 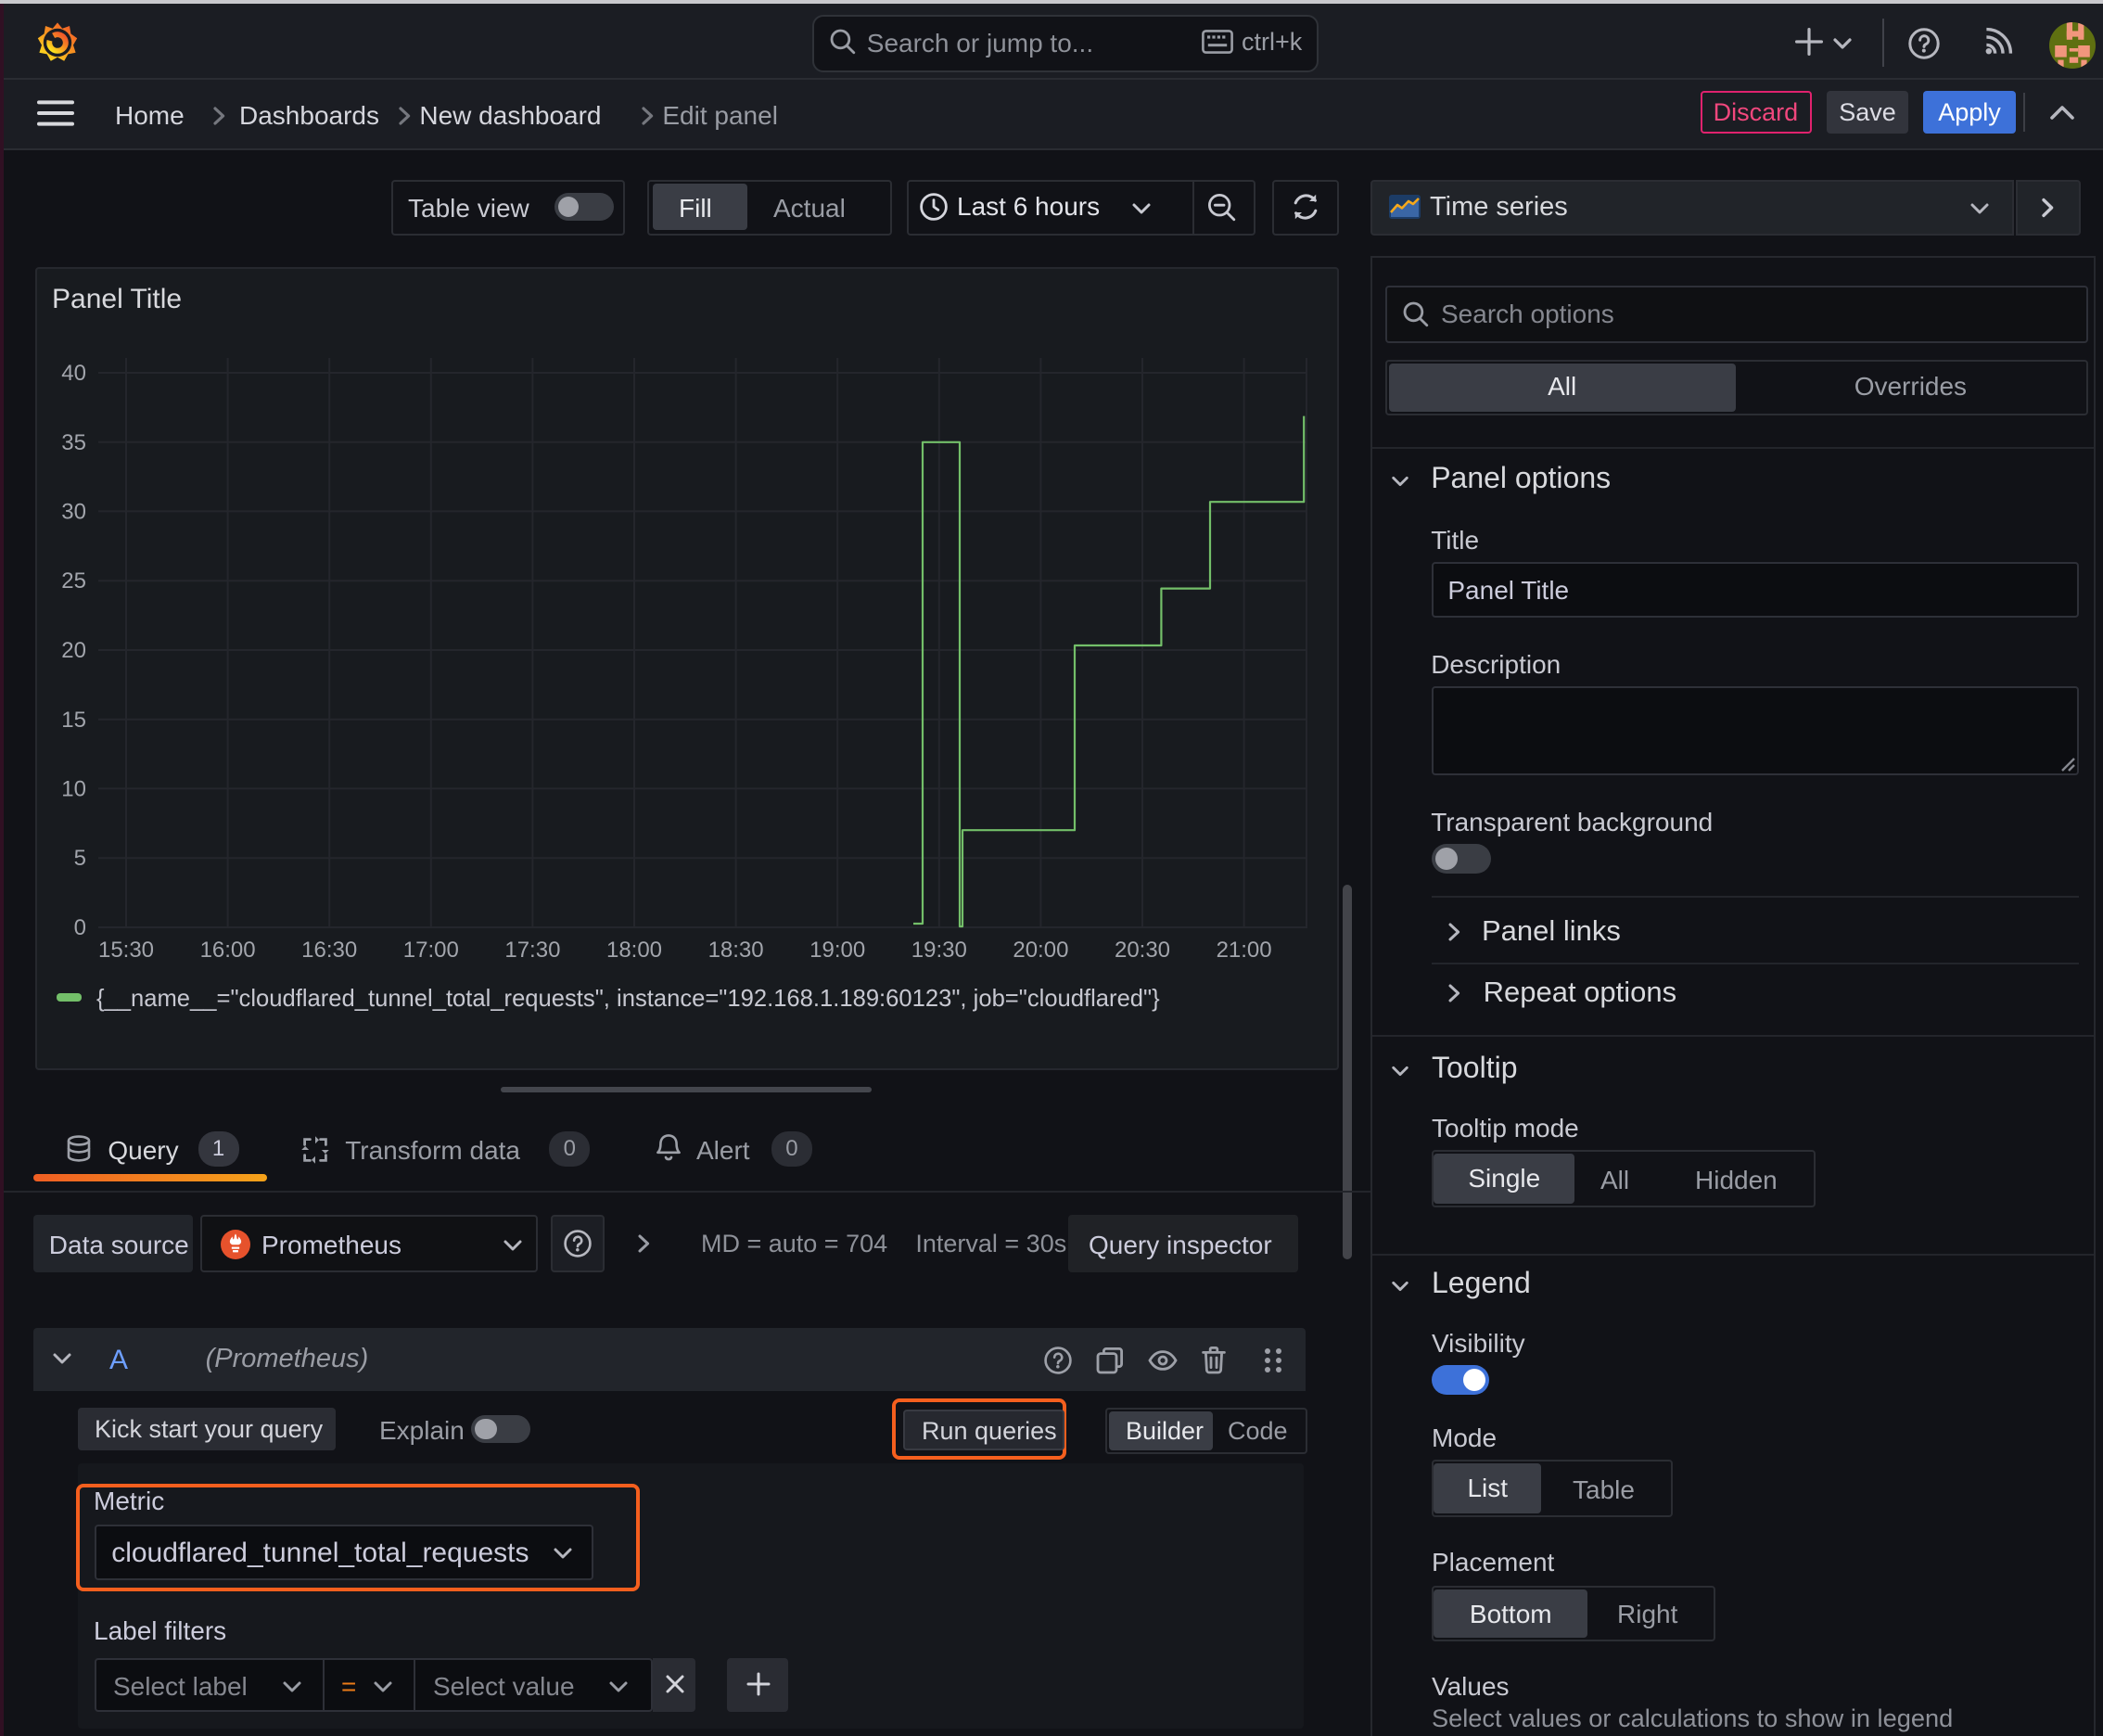 I want to click on svg-text: 15:30, so click(x=125, y=950).